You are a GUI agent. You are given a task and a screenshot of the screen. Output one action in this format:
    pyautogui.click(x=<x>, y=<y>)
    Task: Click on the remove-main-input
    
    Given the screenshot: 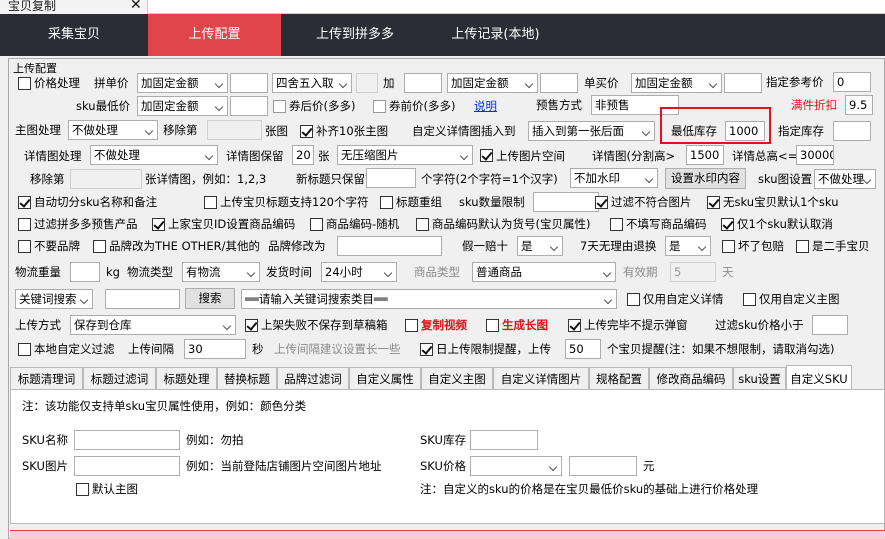 What is the action you would take?
    pyautogui.click(x=234, y=130)
    